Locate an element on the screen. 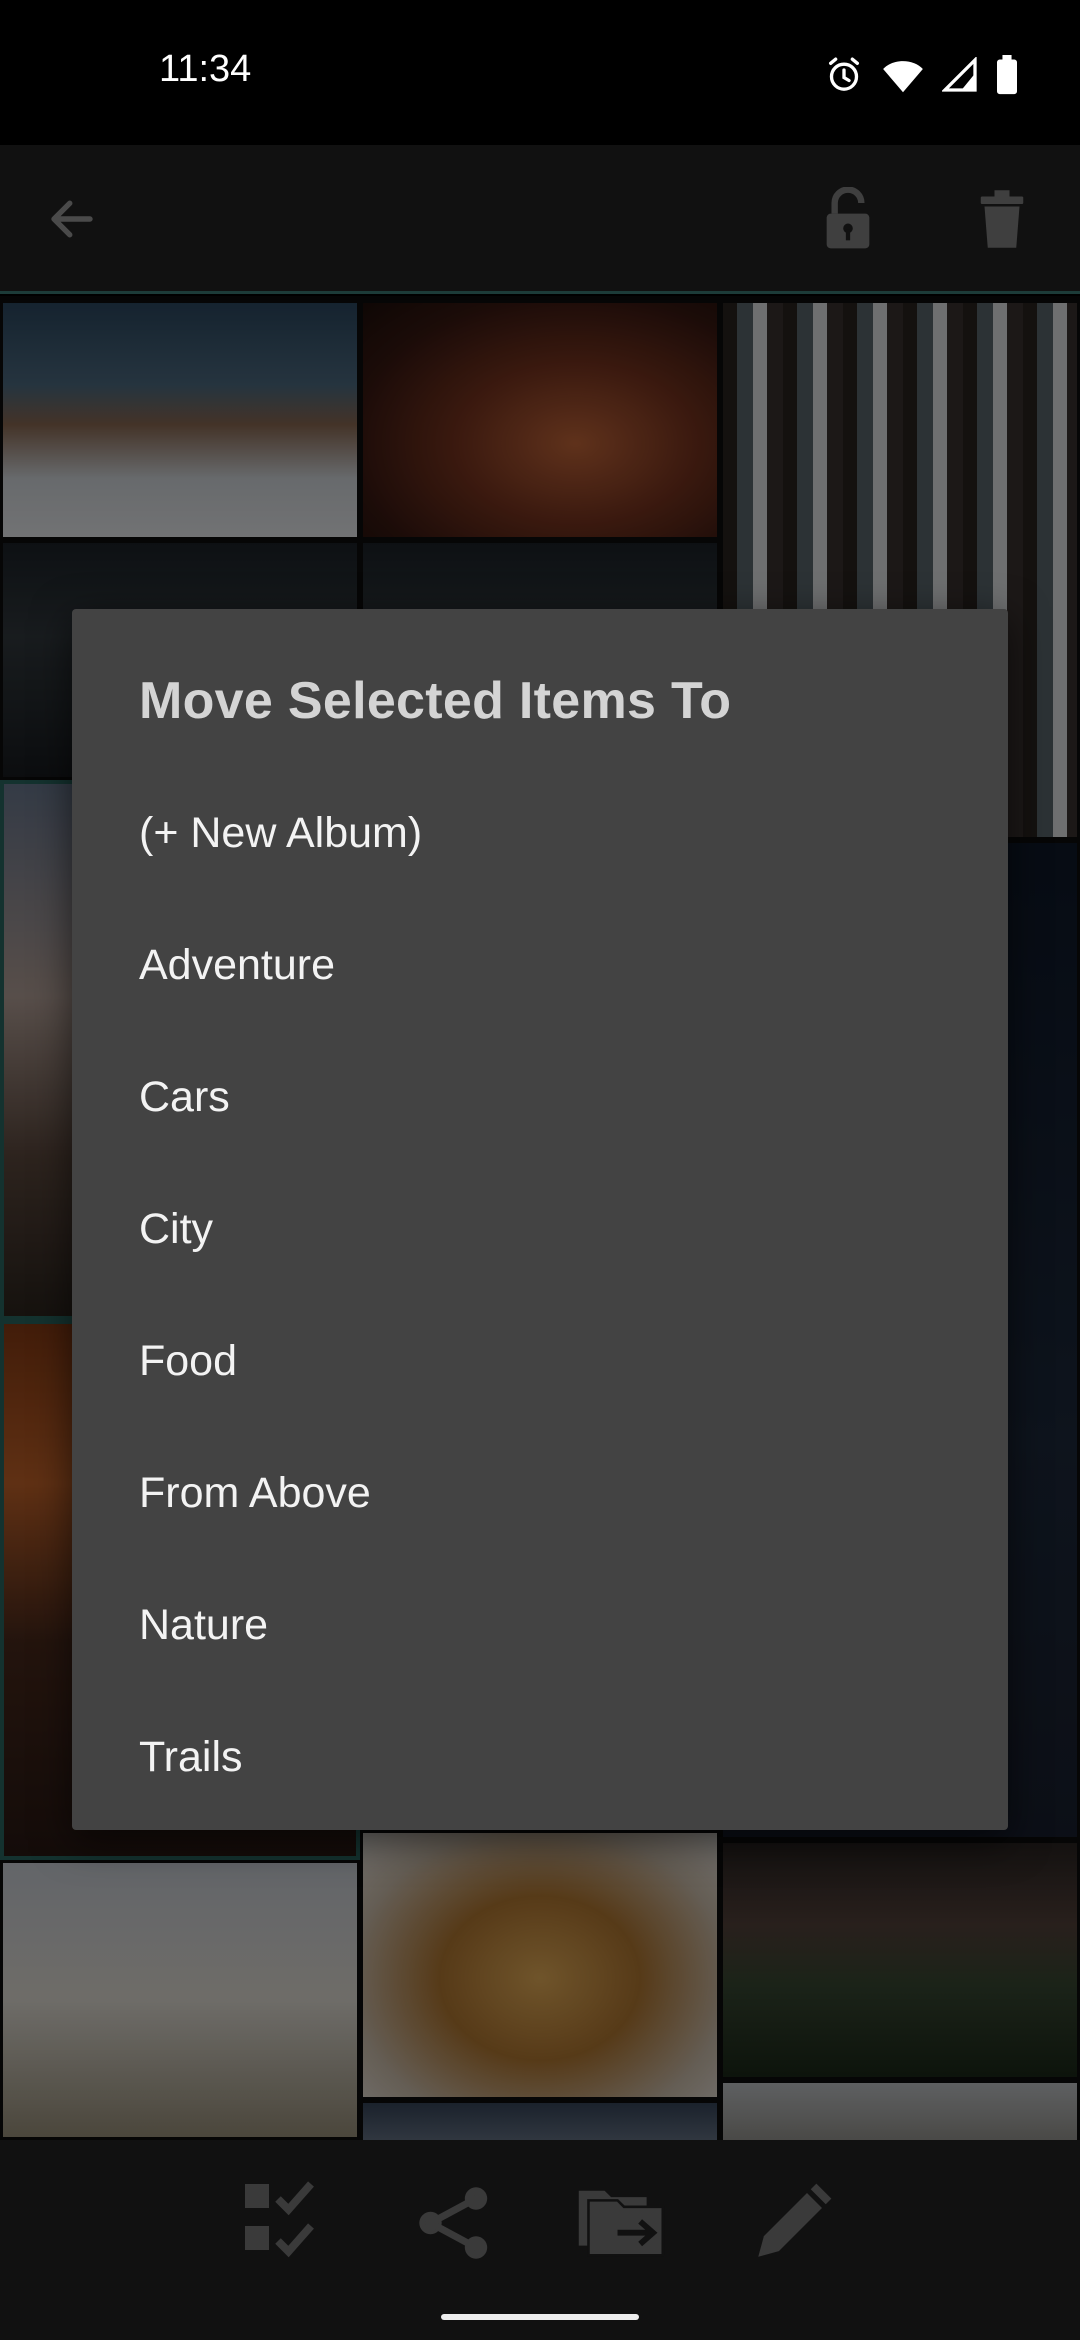 This screenshot has width=1080, height=2340. bottom-action-bar is located at coordinates (540, 2240).